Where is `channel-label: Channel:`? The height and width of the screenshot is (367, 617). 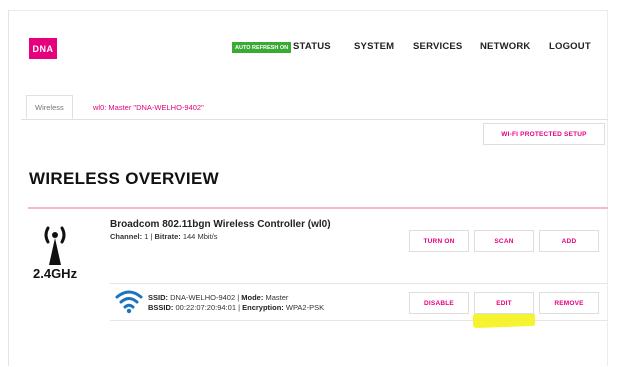
channel-label: Channel: is located at coordinates (126, 236).